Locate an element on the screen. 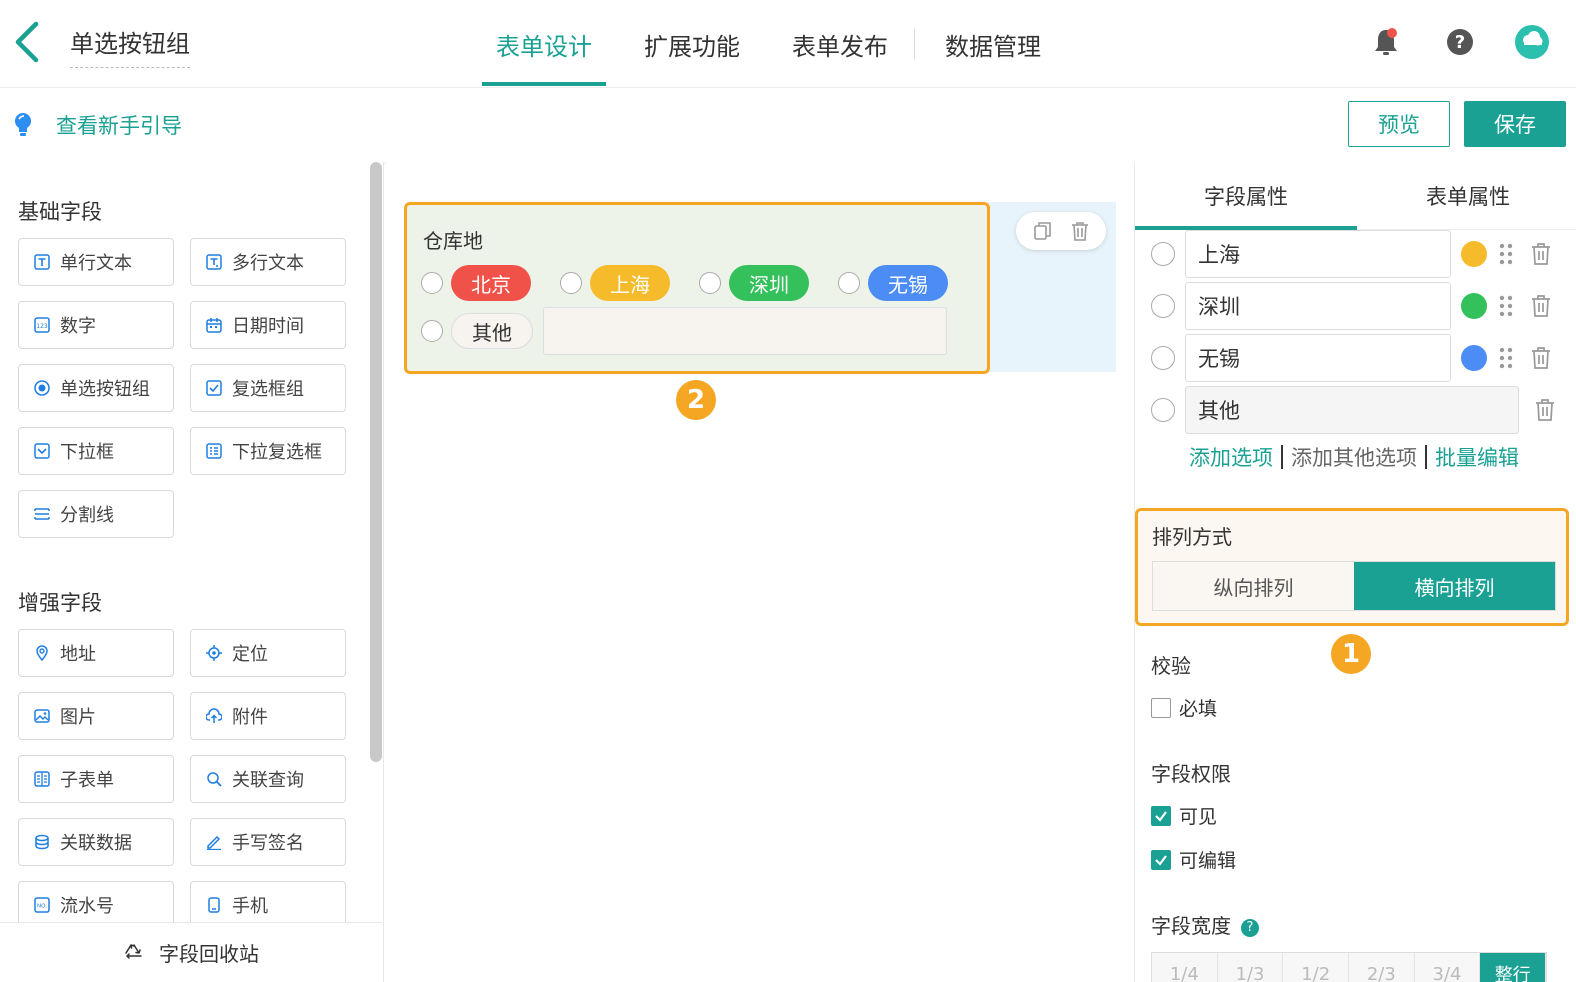  field-multi-select: 下拉复选框 is located at coordinates (268, 451).